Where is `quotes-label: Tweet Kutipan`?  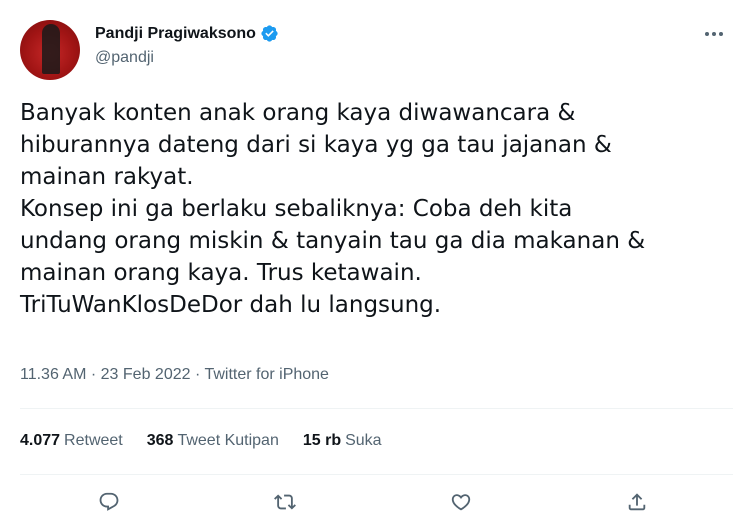
quotes-label: Tweet Kutipan is located at coordinates (228, 440).